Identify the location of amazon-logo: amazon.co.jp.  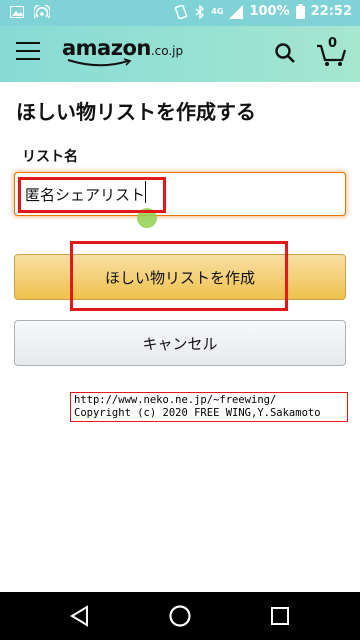
(122, 54).